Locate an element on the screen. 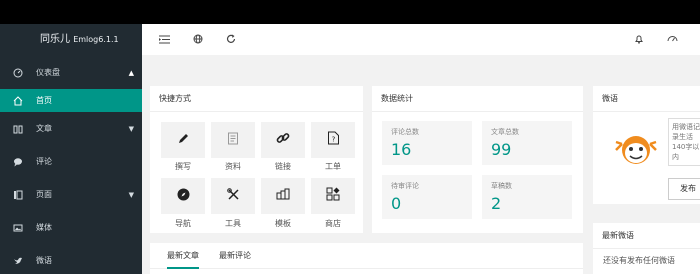 This screenshot has width=700, height=274. sidebar-item-article: 文章 ▼ is located at coordinates (71, 128).